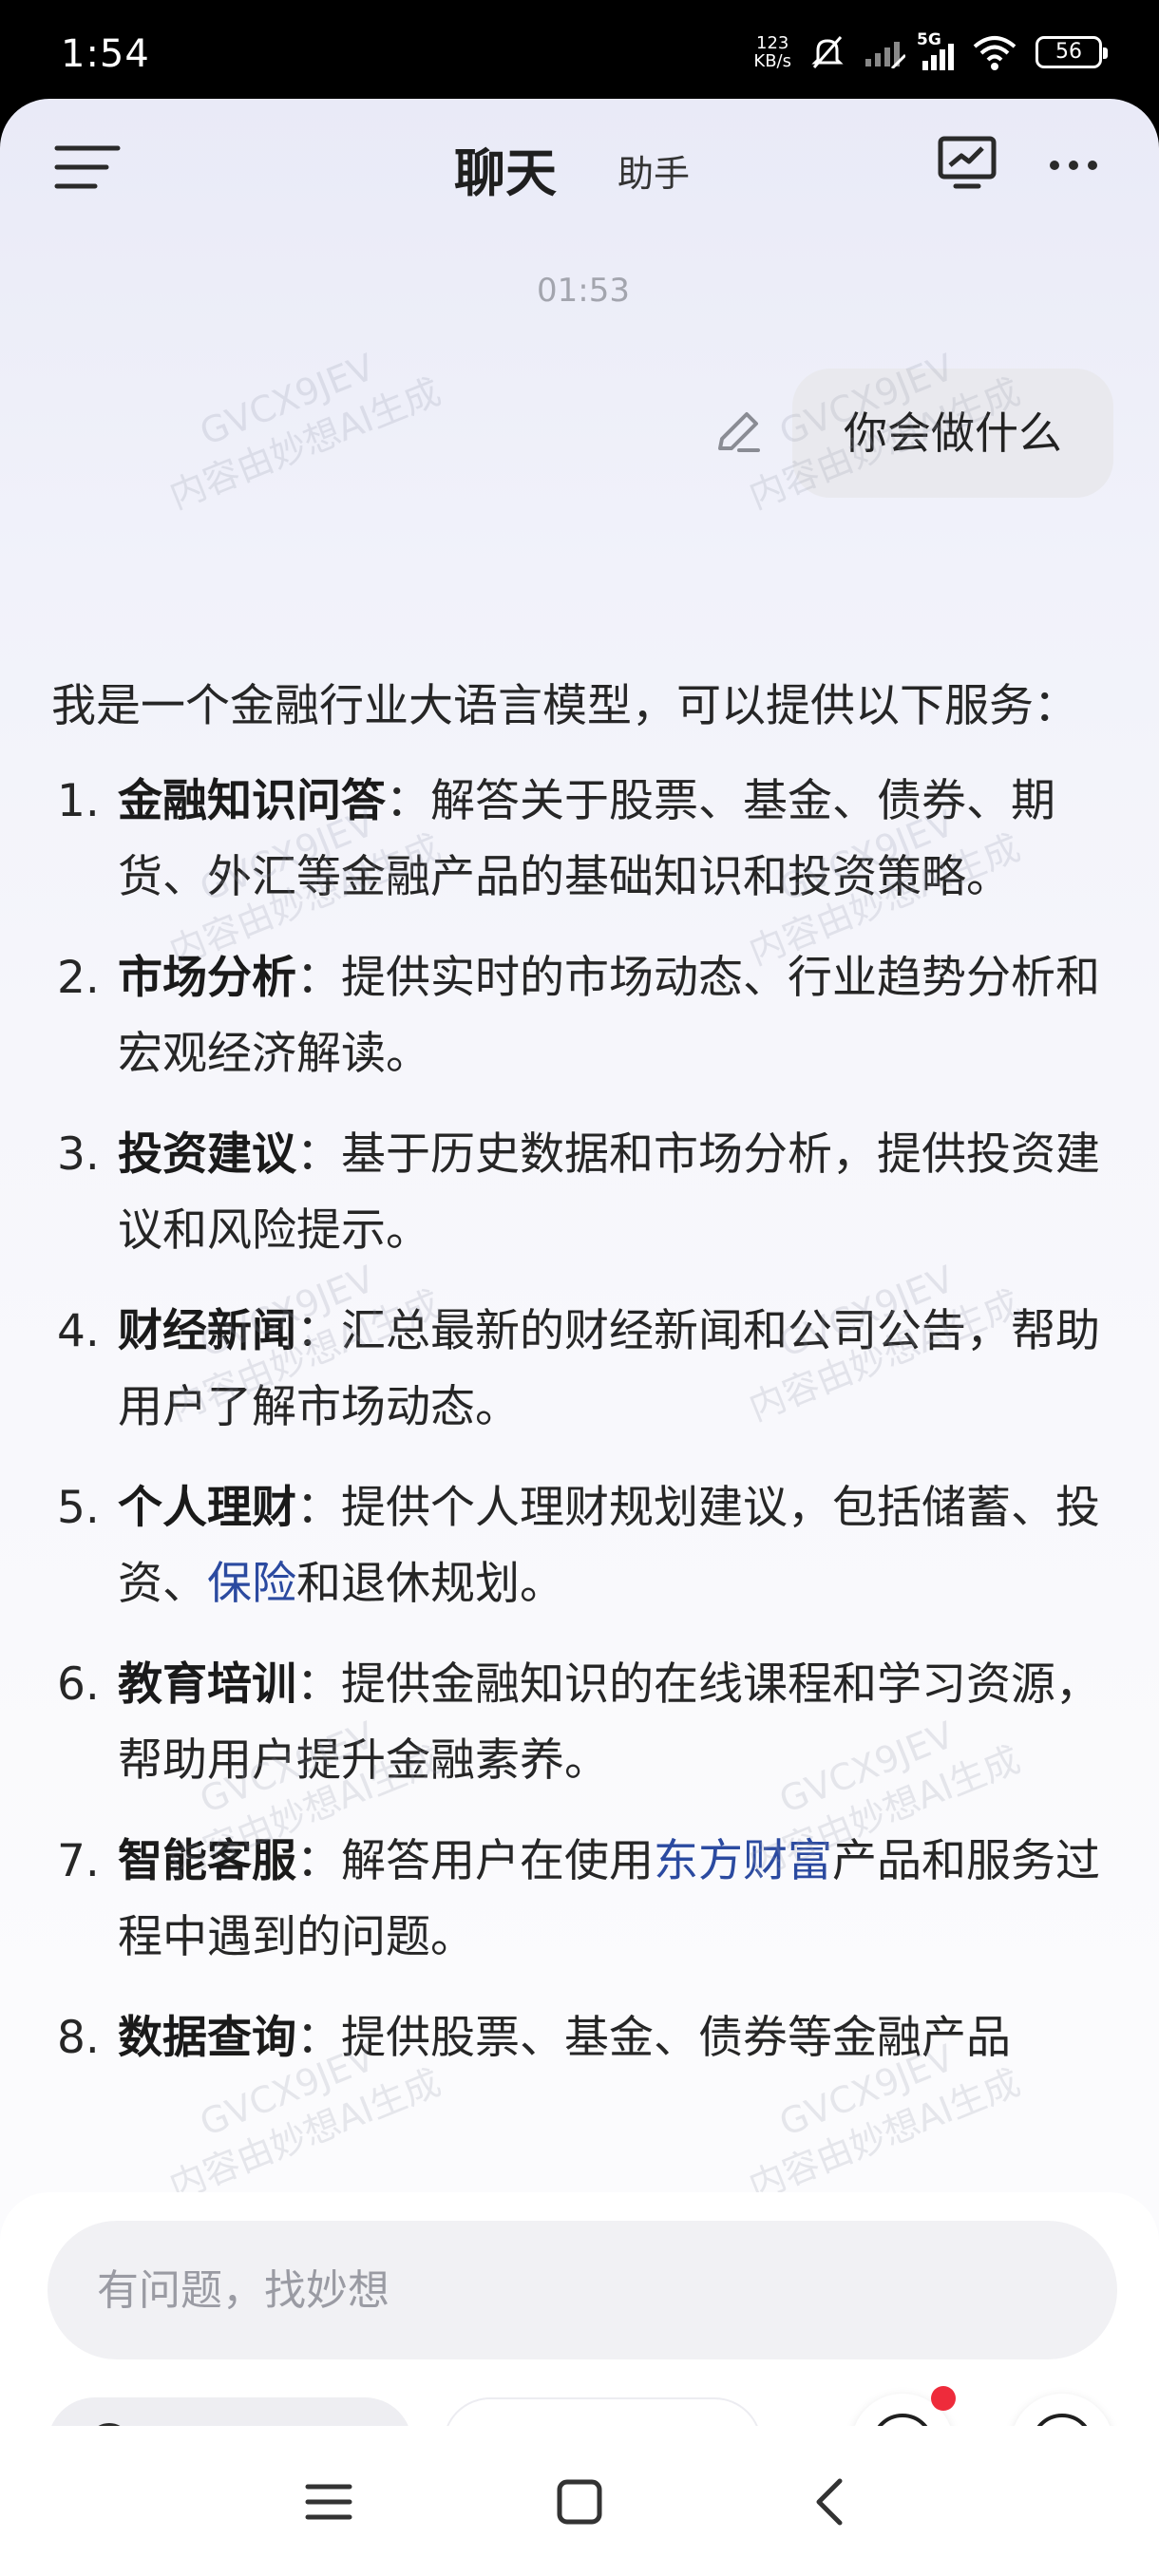 This screenshot has height=2576, width=1159. Describe the element at coordinates (231, 2420) in the screenshot. I see `fast-model-label: 快速模型` at that location.